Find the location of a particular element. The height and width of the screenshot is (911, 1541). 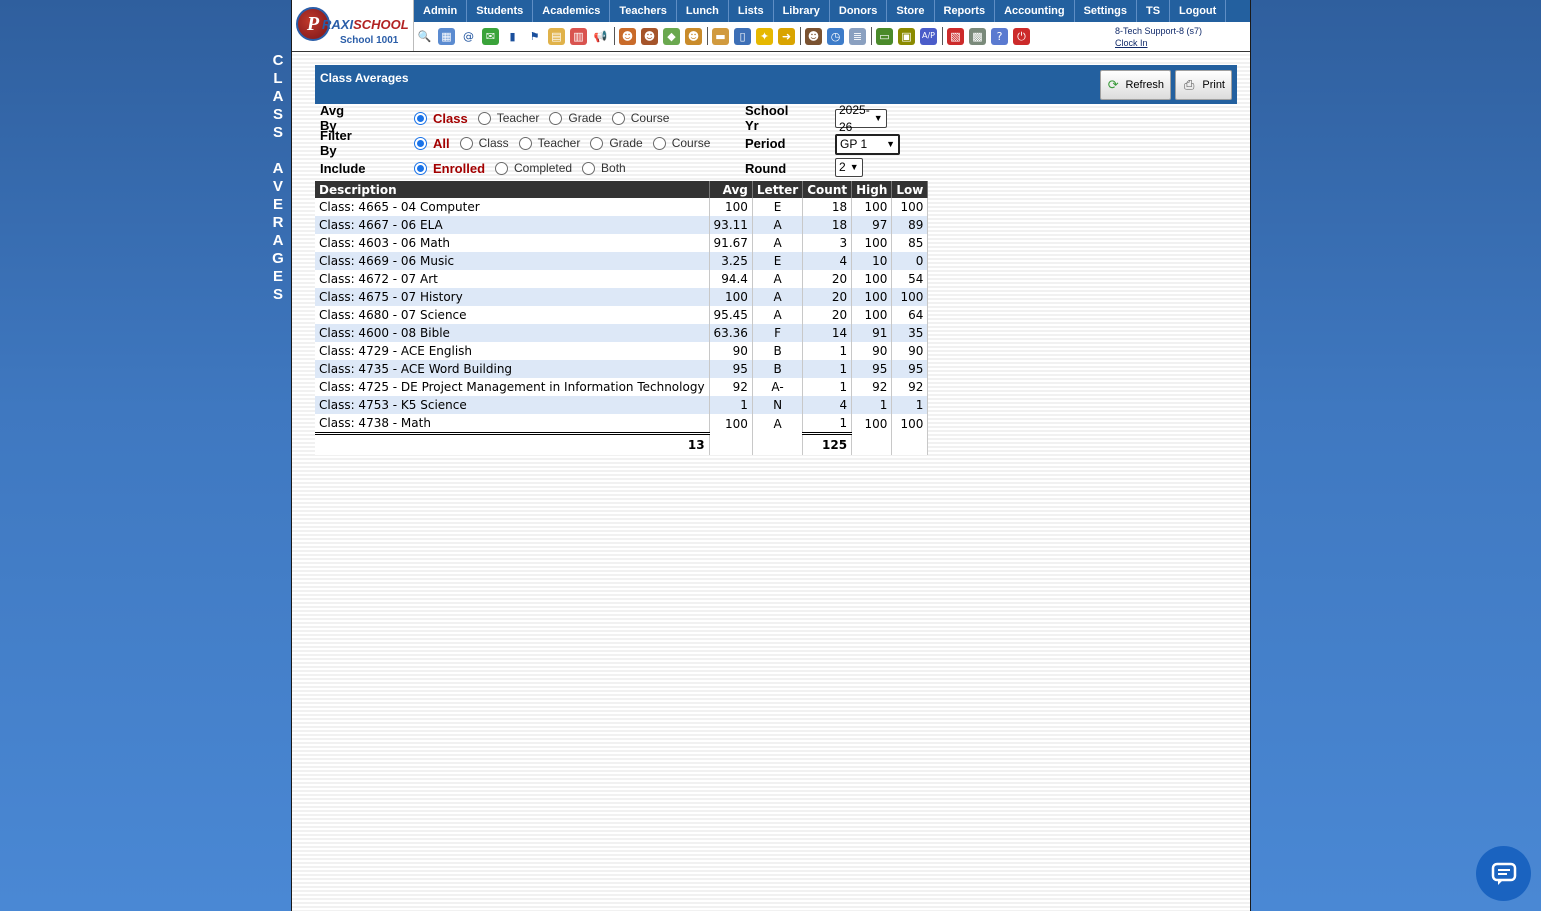

calendar-icon: ▥ is located at coordinates (578, 36).